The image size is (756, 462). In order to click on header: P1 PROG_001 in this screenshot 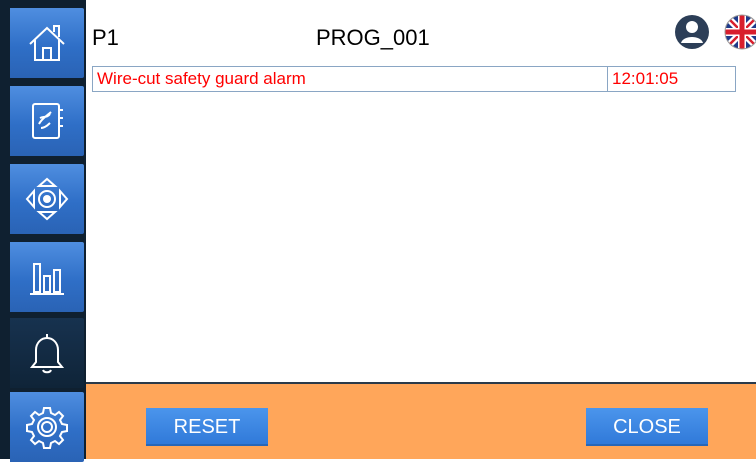, I will do `click(421, 30)`.